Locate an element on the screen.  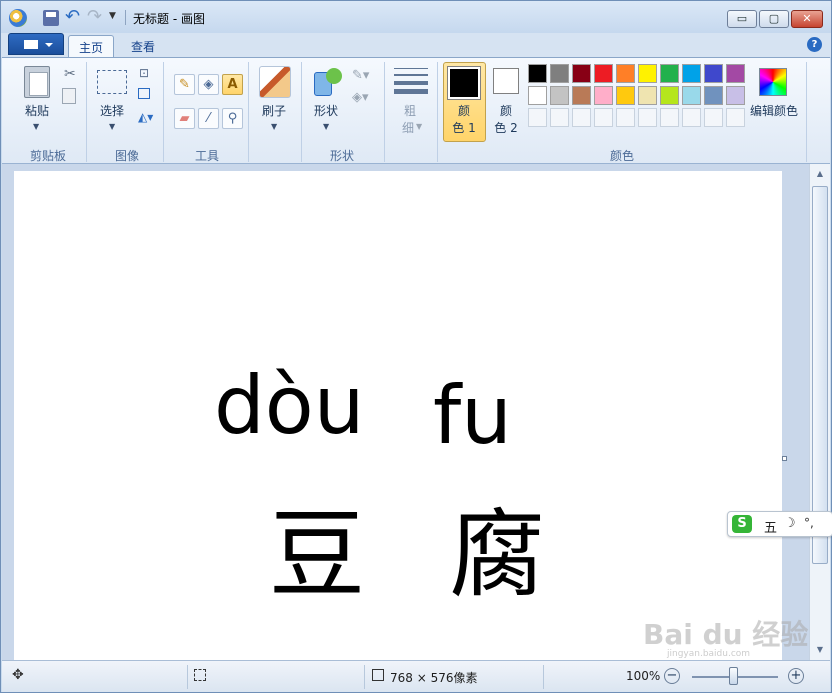
brush-button-label: 刷子 is located at coordinates (274, 110).